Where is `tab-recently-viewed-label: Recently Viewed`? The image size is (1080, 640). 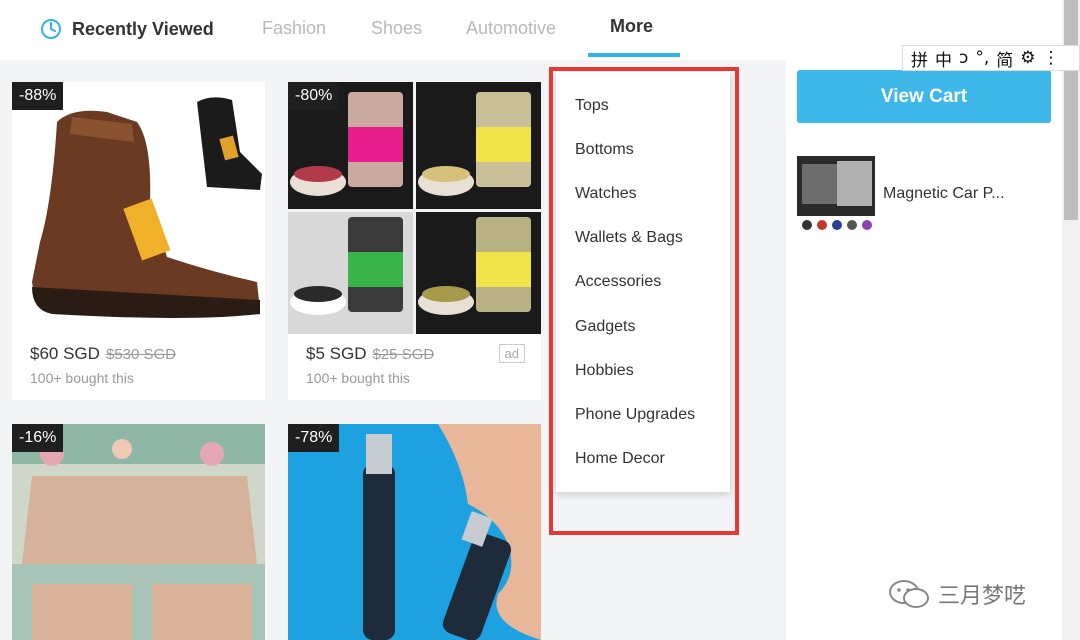 tab-recently-viewed-label: Recently Viewed is located at coordinates (143, 28).